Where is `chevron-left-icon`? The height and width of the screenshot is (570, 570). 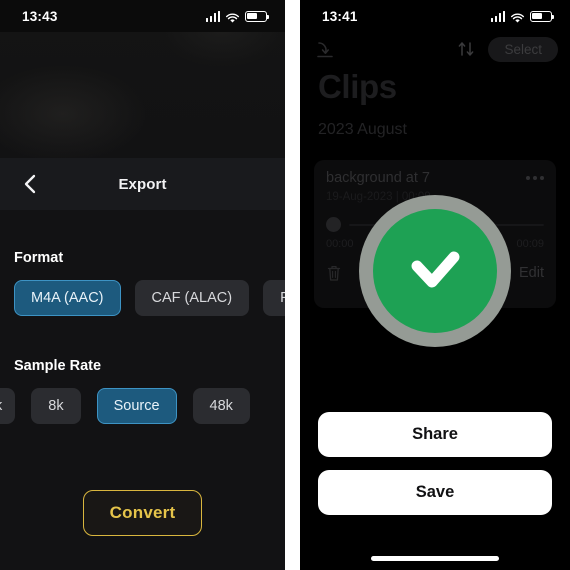 chevron-left-icon is located at coordinates (30, 184).